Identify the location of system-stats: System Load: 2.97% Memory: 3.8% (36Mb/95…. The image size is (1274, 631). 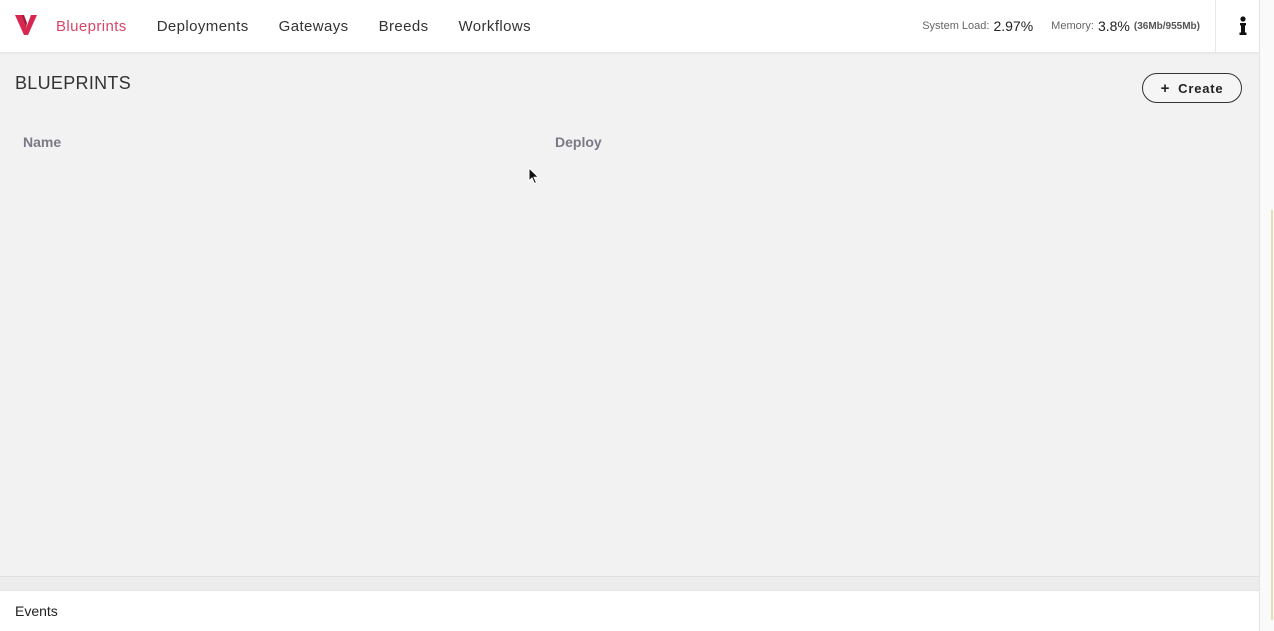
(1061, 26).